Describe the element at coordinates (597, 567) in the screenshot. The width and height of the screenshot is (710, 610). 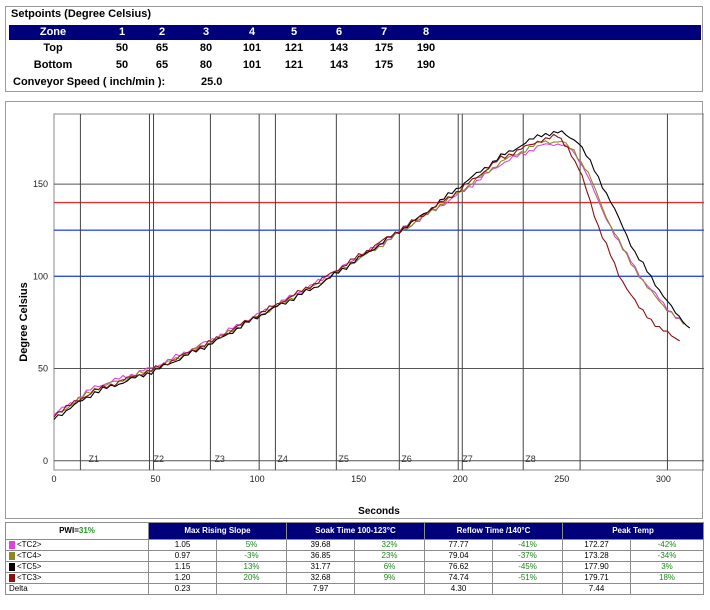
I see `stat-value-cell: 177.90` at that location.